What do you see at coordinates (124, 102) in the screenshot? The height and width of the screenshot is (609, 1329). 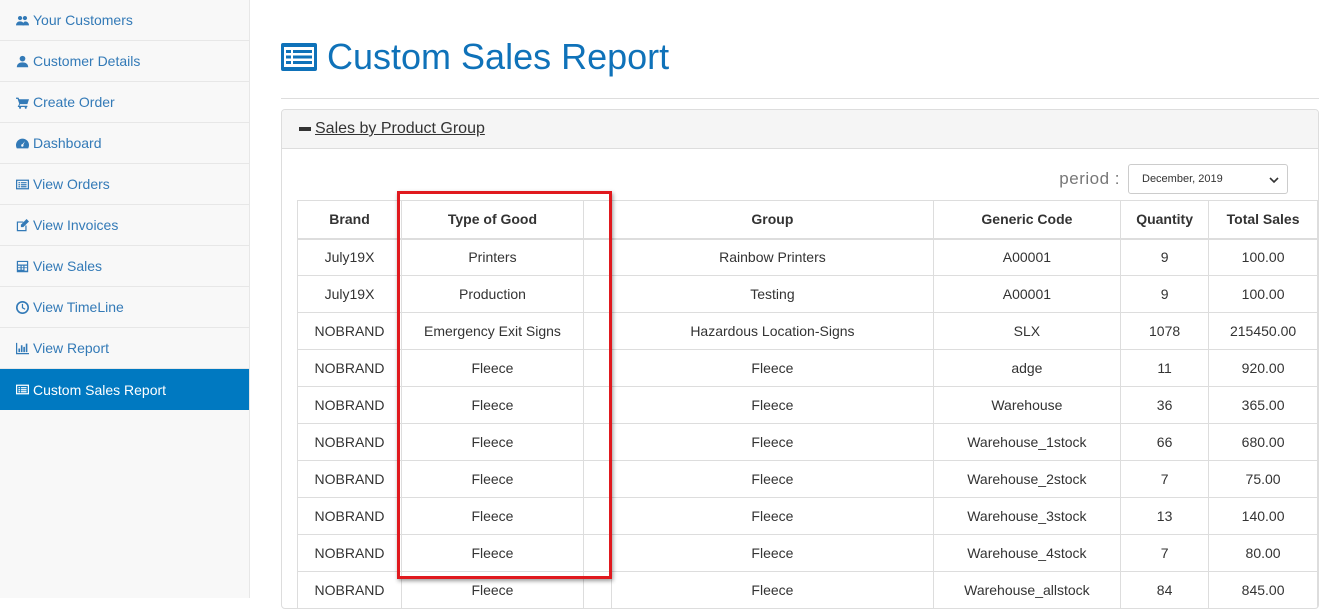 I see `sidebar-item-create-order: Create Order` at bounding box center [124, 102].